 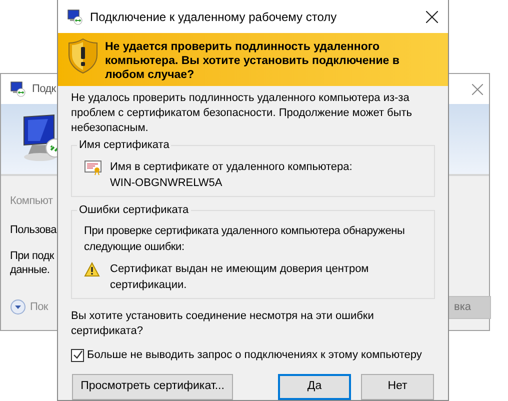 I want to click on banner-text: Не удается проверить подлинность удаленного компьютера. Вы хотите установить подключение в любом случае?, so click(x=252, y=61).